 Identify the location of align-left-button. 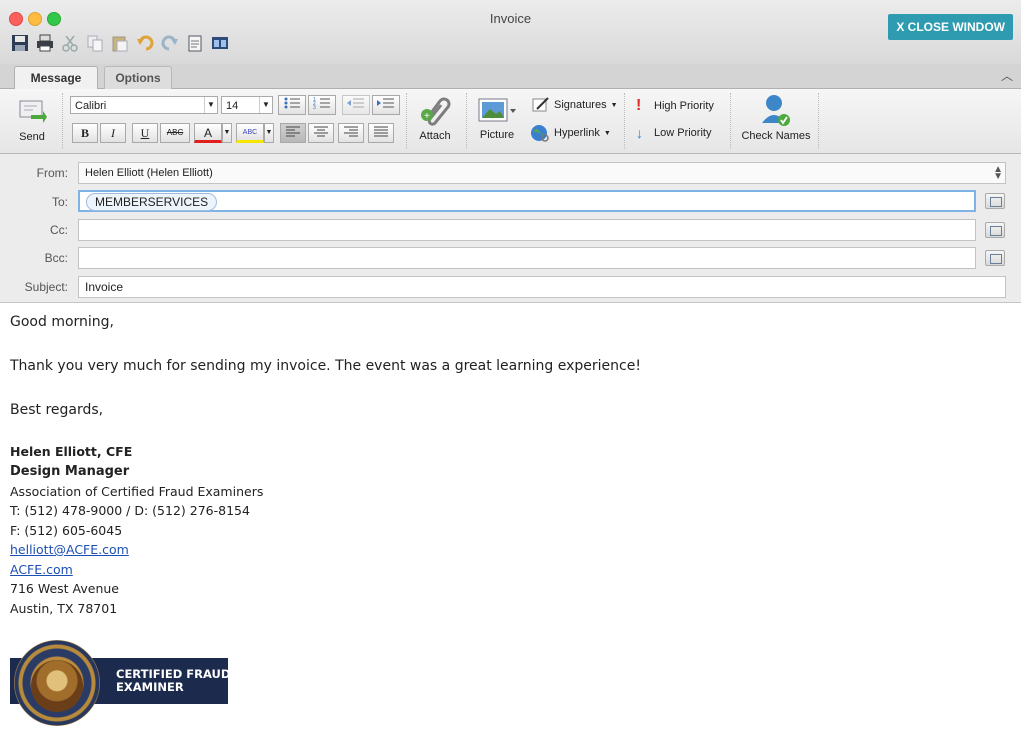
(293, 133).